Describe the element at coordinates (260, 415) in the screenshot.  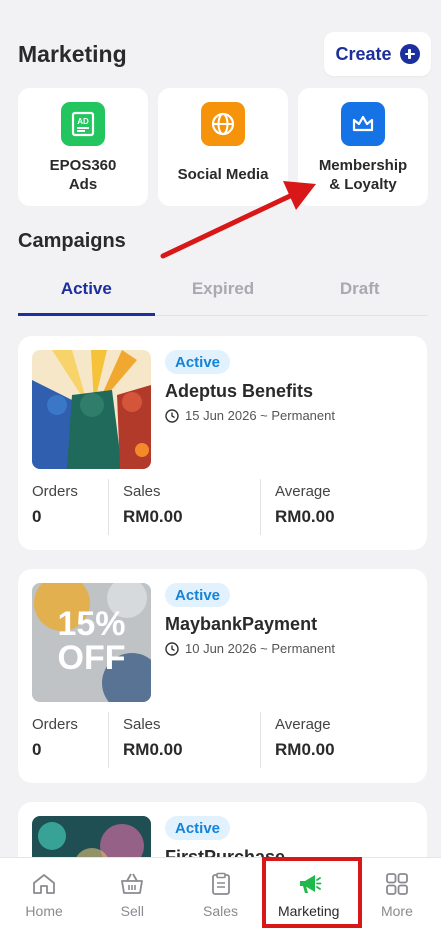
I see `campaign-date-text: 15 Jun 2026 ~ Permanent` at that location.